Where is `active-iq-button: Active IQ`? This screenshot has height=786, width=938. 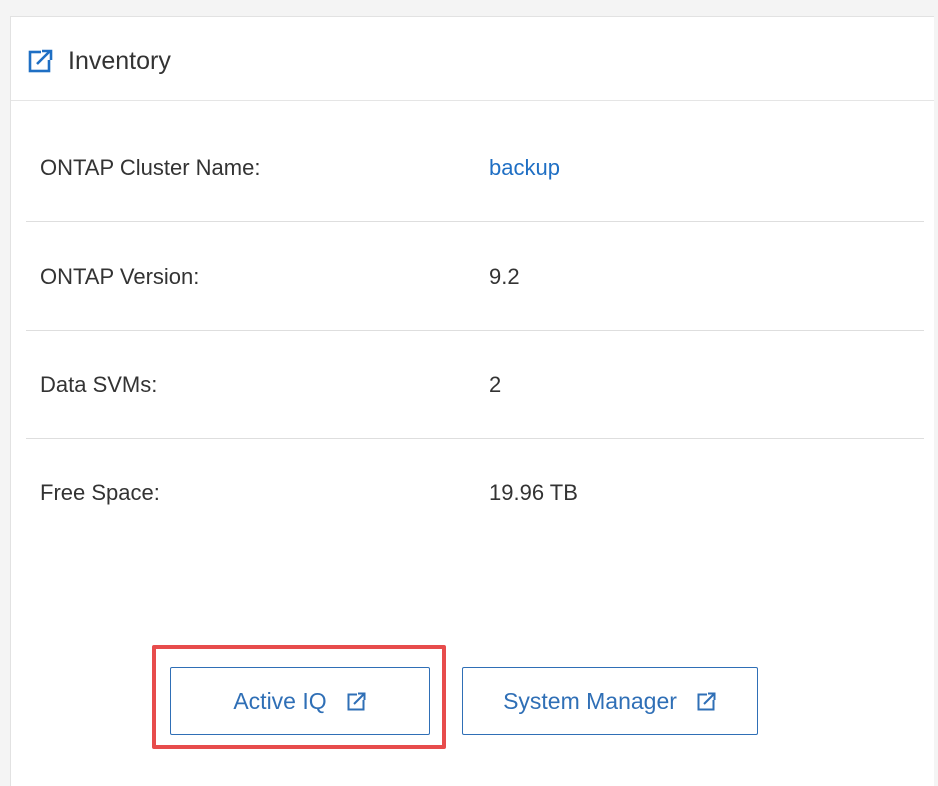 active-iq-button: Active IQ is located at coordinates (300, 701).